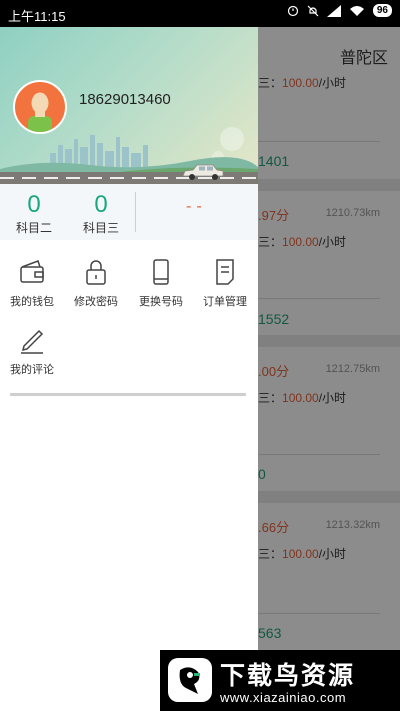  Describe the element at coordinates (96, 272) in the screenshot. I see `lock-icon` at that location.